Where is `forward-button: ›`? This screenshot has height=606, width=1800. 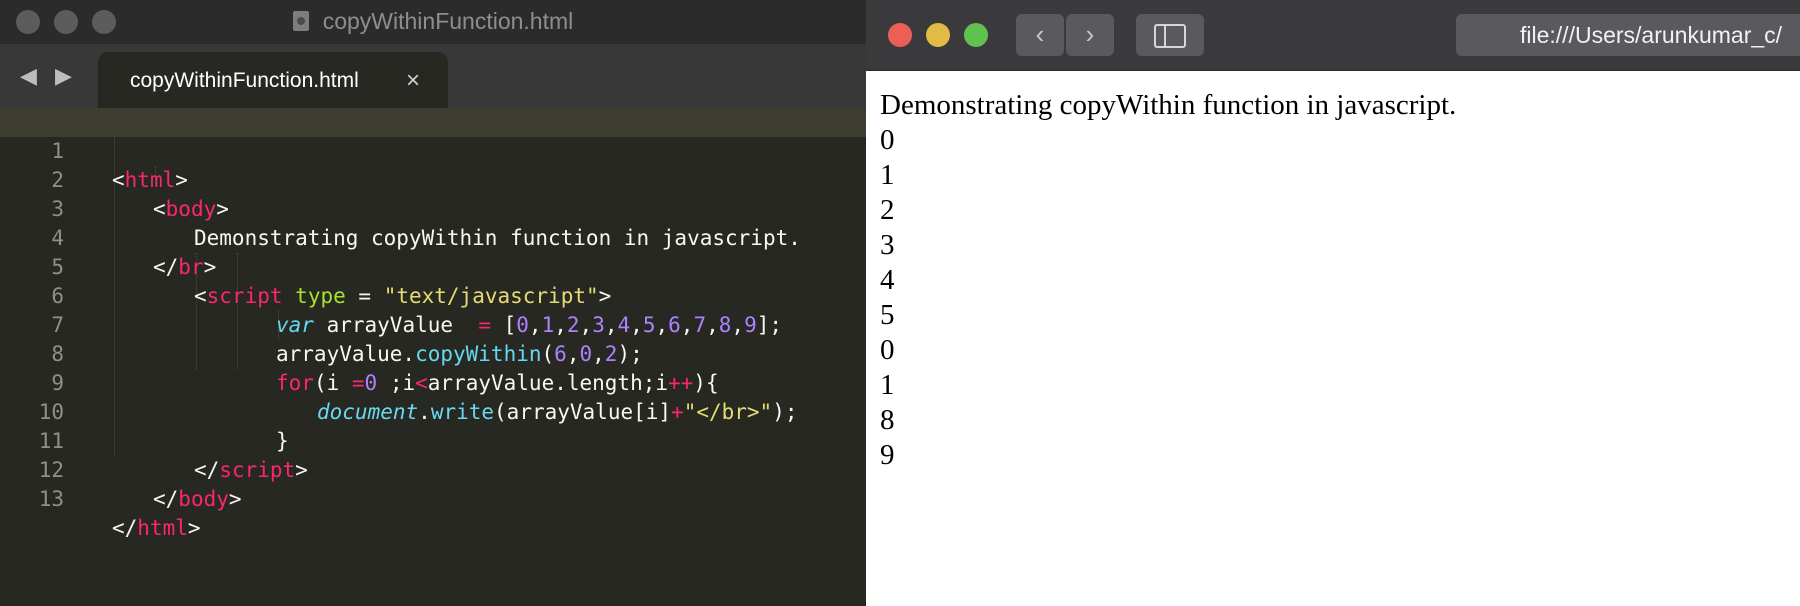
forward-button: › is located at coordinates (1090, 35).